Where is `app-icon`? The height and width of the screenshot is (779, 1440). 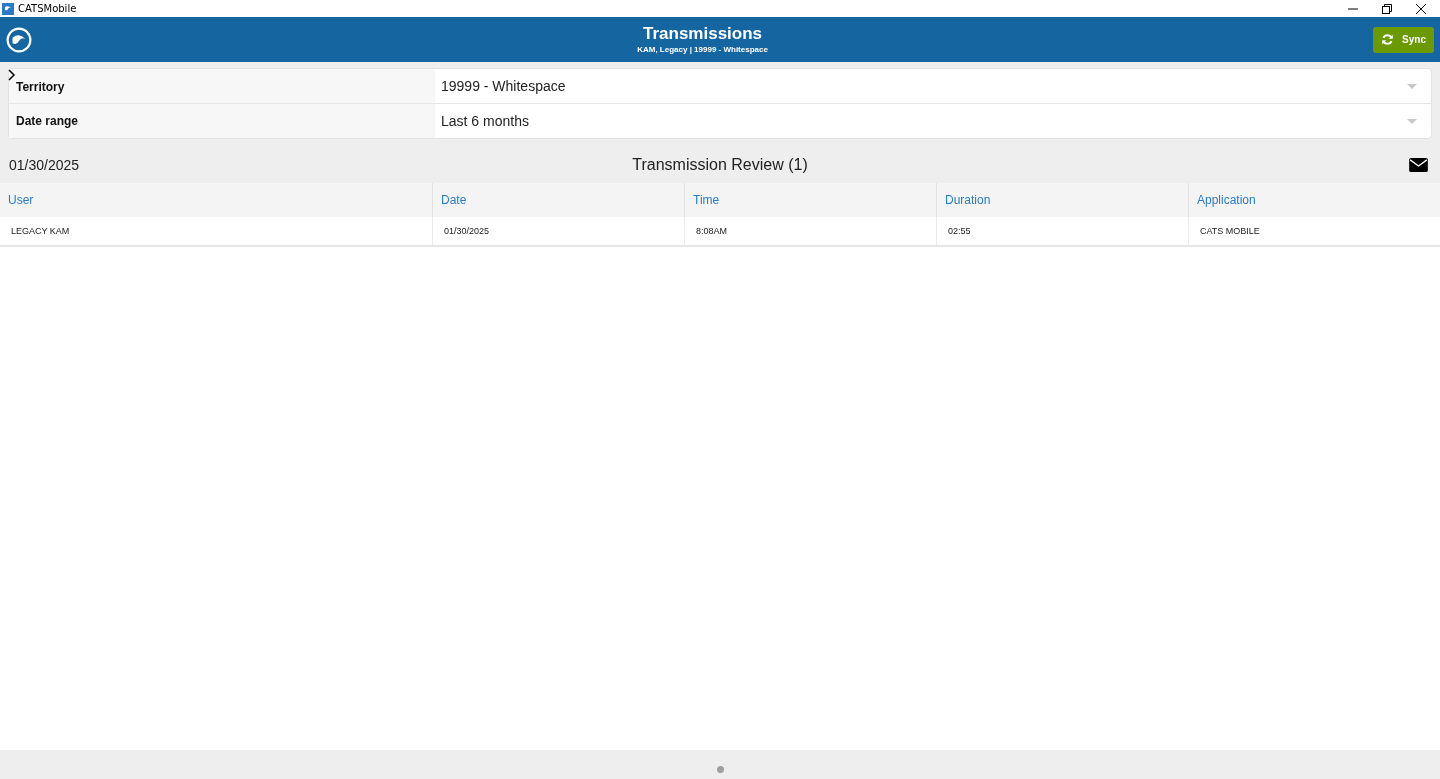
app-icon is located at coordinates (8, 8).